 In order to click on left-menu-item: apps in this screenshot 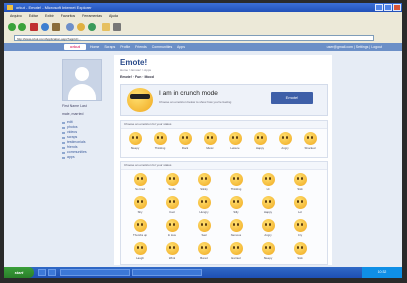, I will do `click(87, 157)`.